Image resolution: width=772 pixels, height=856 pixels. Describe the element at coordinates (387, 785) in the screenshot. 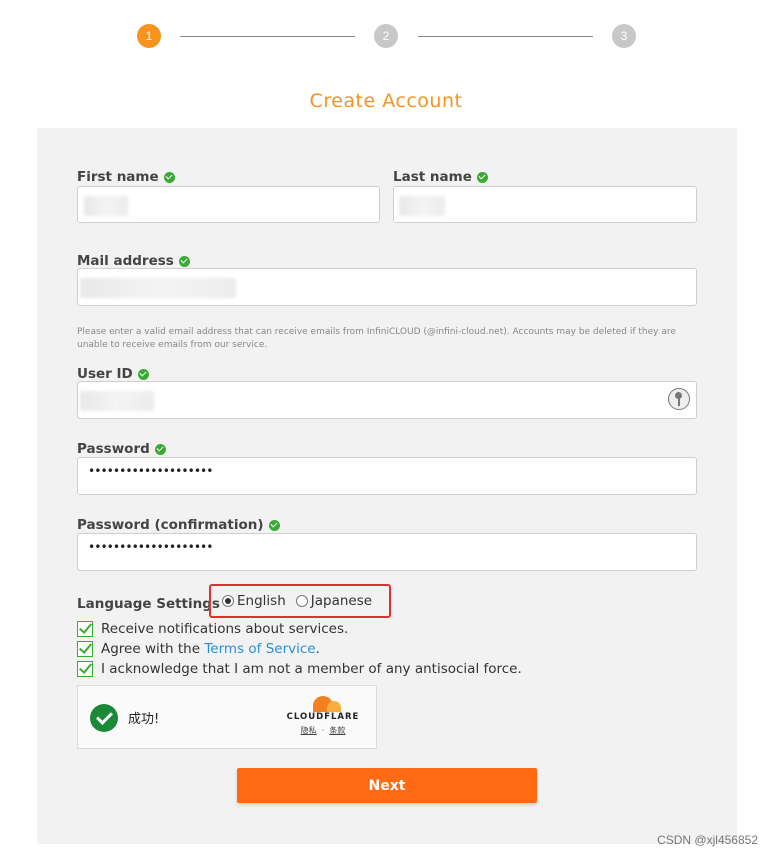

I see `next-button: Next` at that location.